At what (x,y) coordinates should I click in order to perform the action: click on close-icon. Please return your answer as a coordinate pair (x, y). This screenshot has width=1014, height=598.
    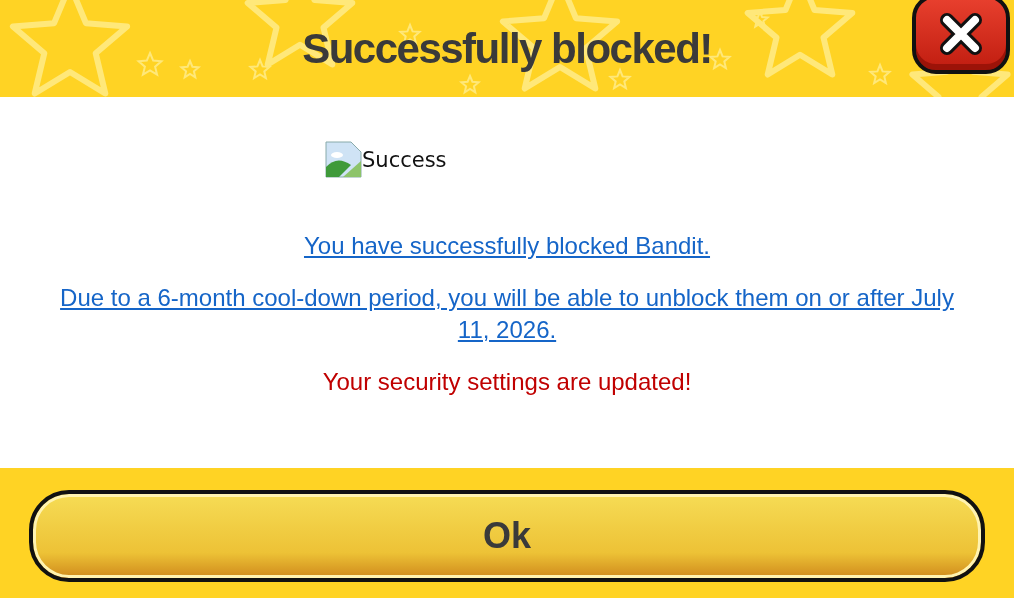
    Looking at the image, I should click on (961, 34).